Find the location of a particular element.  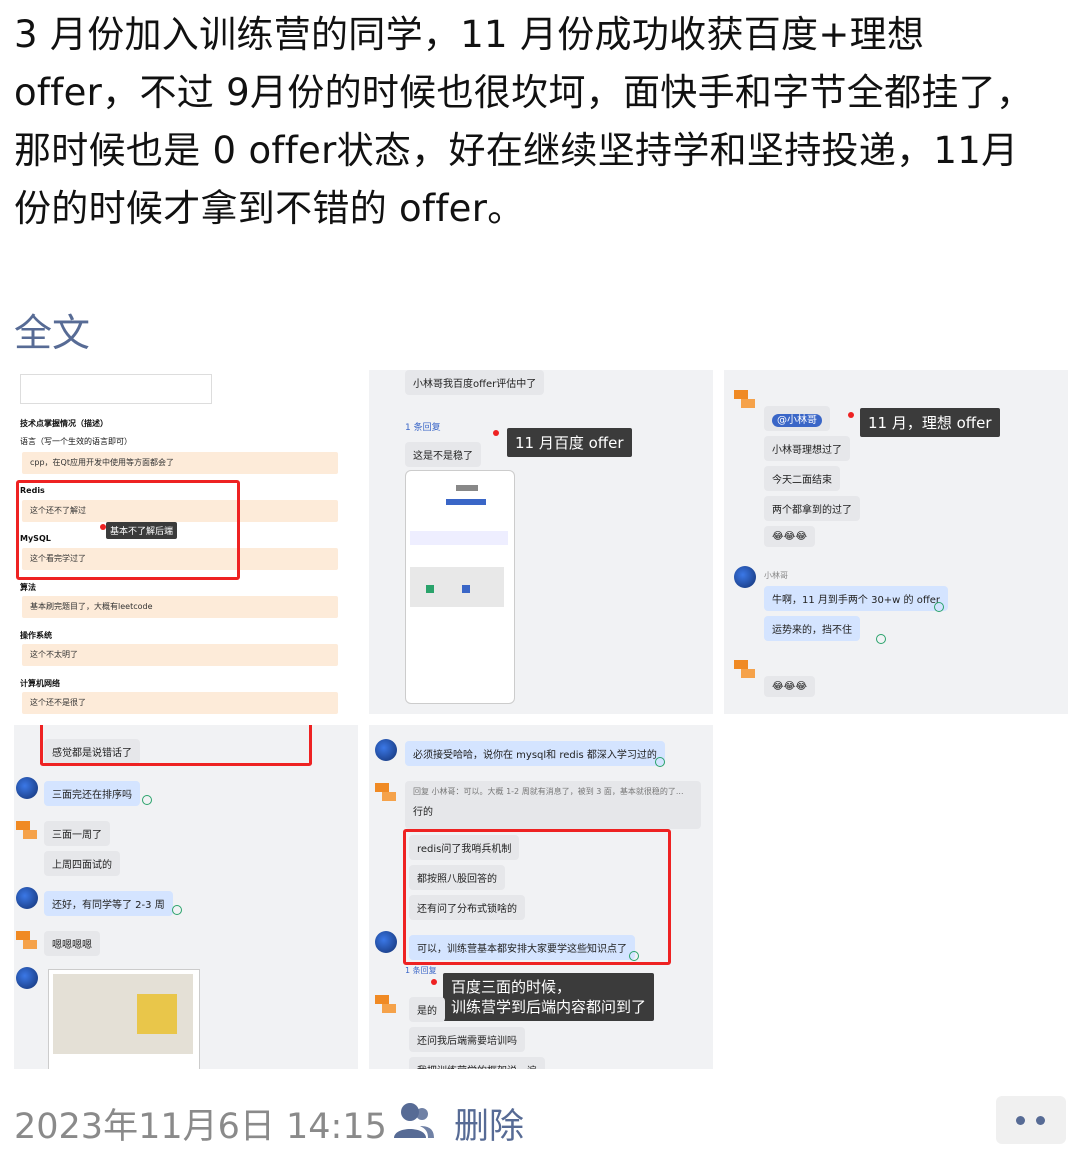

os-item: 这个不太明了 is located at coordinates (180, 655).